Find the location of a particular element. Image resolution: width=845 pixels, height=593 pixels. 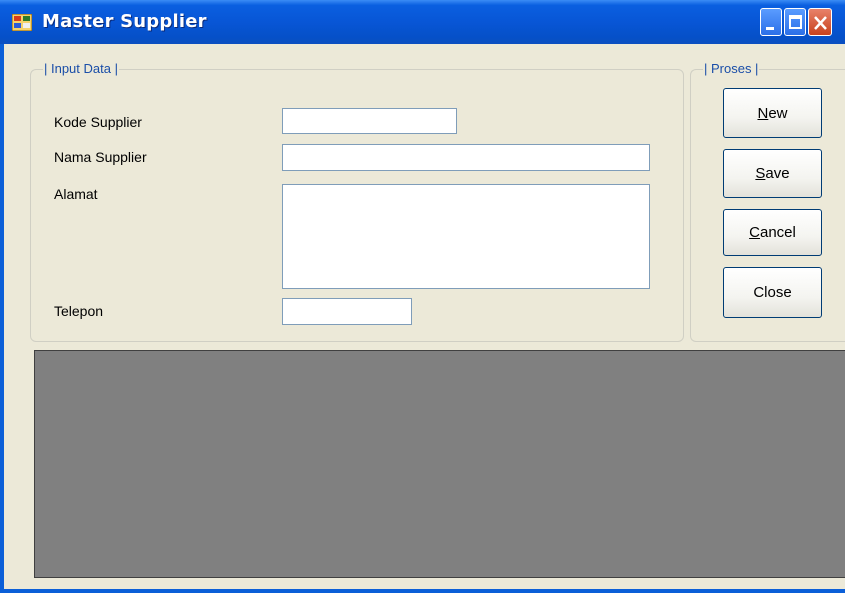

save-label-rest: ave is located at coordinates (777, 173).